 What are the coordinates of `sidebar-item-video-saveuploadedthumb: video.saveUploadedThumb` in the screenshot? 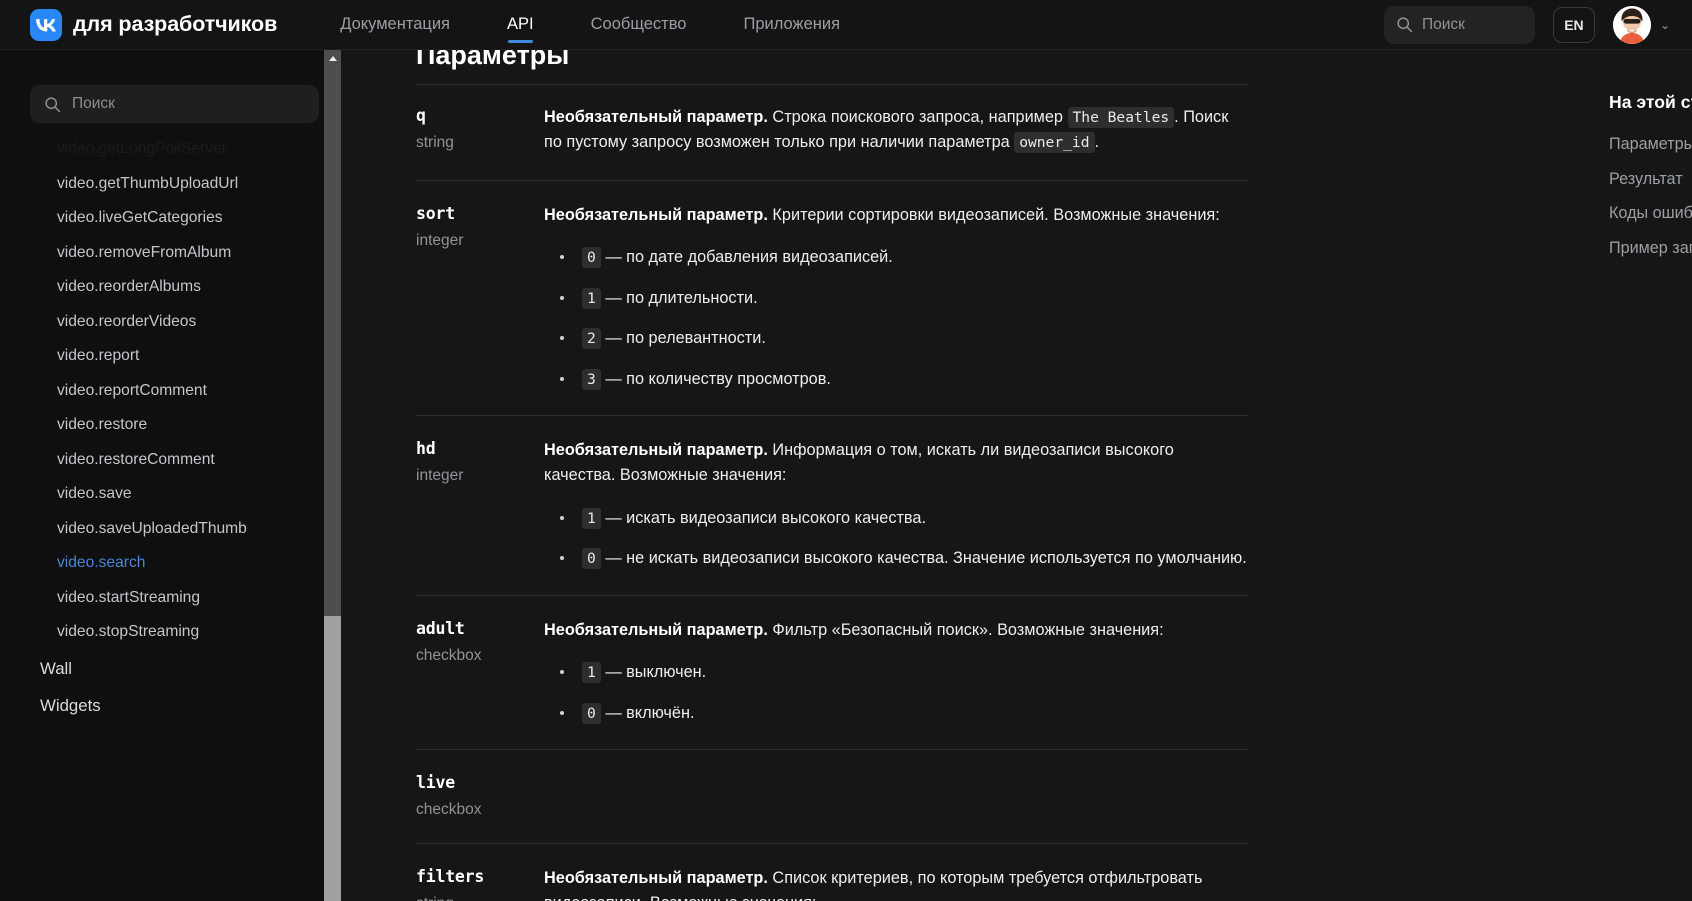 It's located at (162, 529).